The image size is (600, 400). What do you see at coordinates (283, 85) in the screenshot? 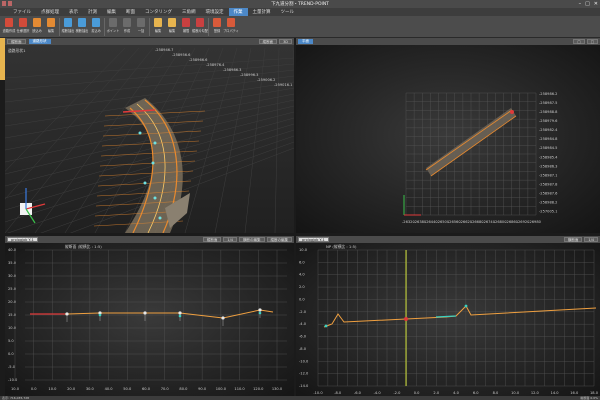
I see `axis-label: -259016.1` at bounding box center [283, 85].